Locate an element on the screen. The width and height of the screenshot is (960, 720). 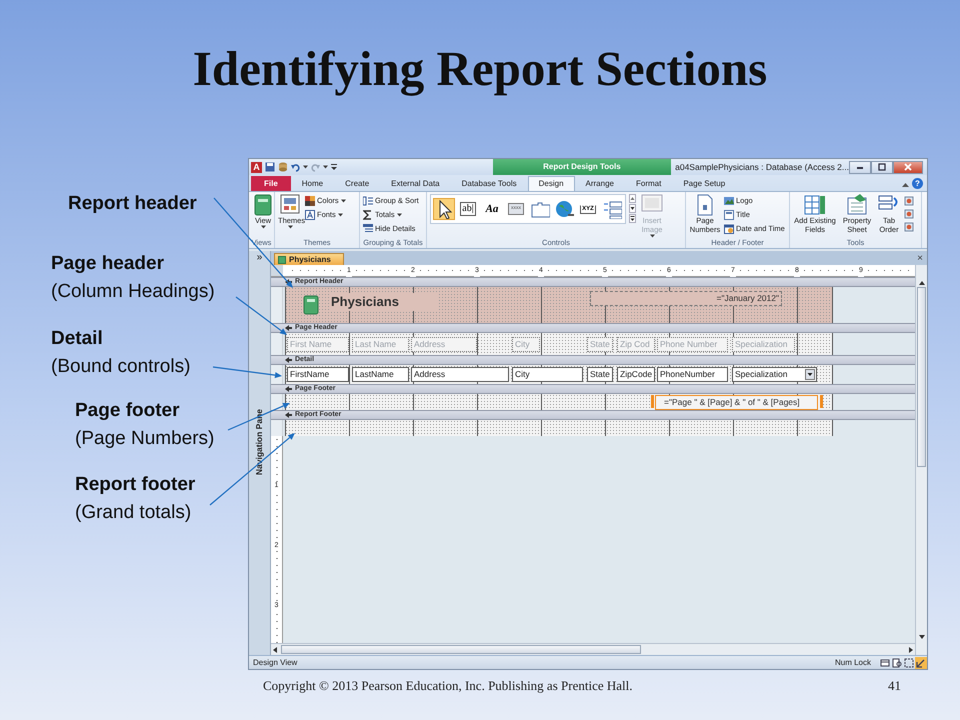
status-indicator: Num Lock is located at coordinates (852, 662).